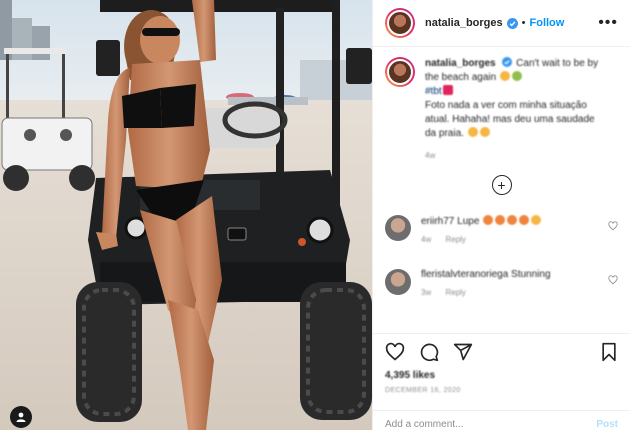 Image resolution: width=630 pixels, height=430 pixels. What do you see at coordinates (501, 185) in the screenshot?
I see `load-more-comments-icon: +` at bounding box center [501, 185].